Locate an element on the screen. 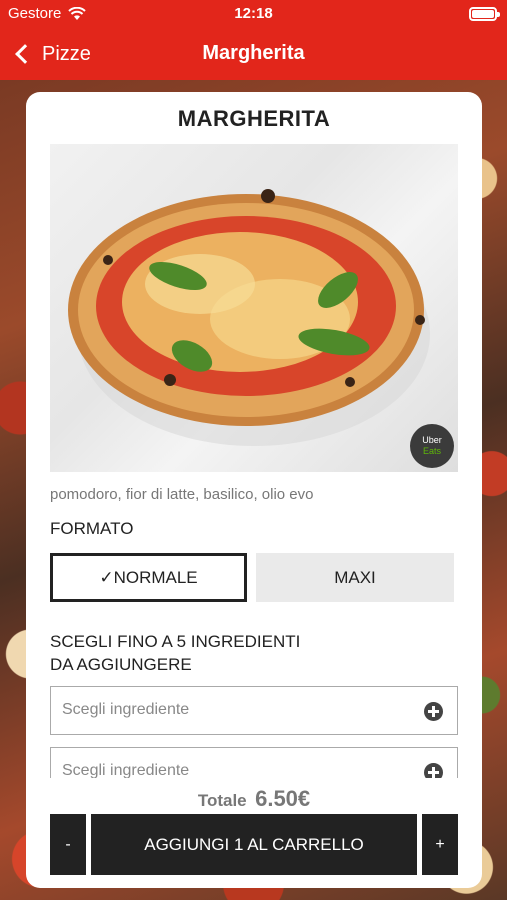 The image size is (507, 900). decrease-quantity-button: - is located at coordinates (68, 844).